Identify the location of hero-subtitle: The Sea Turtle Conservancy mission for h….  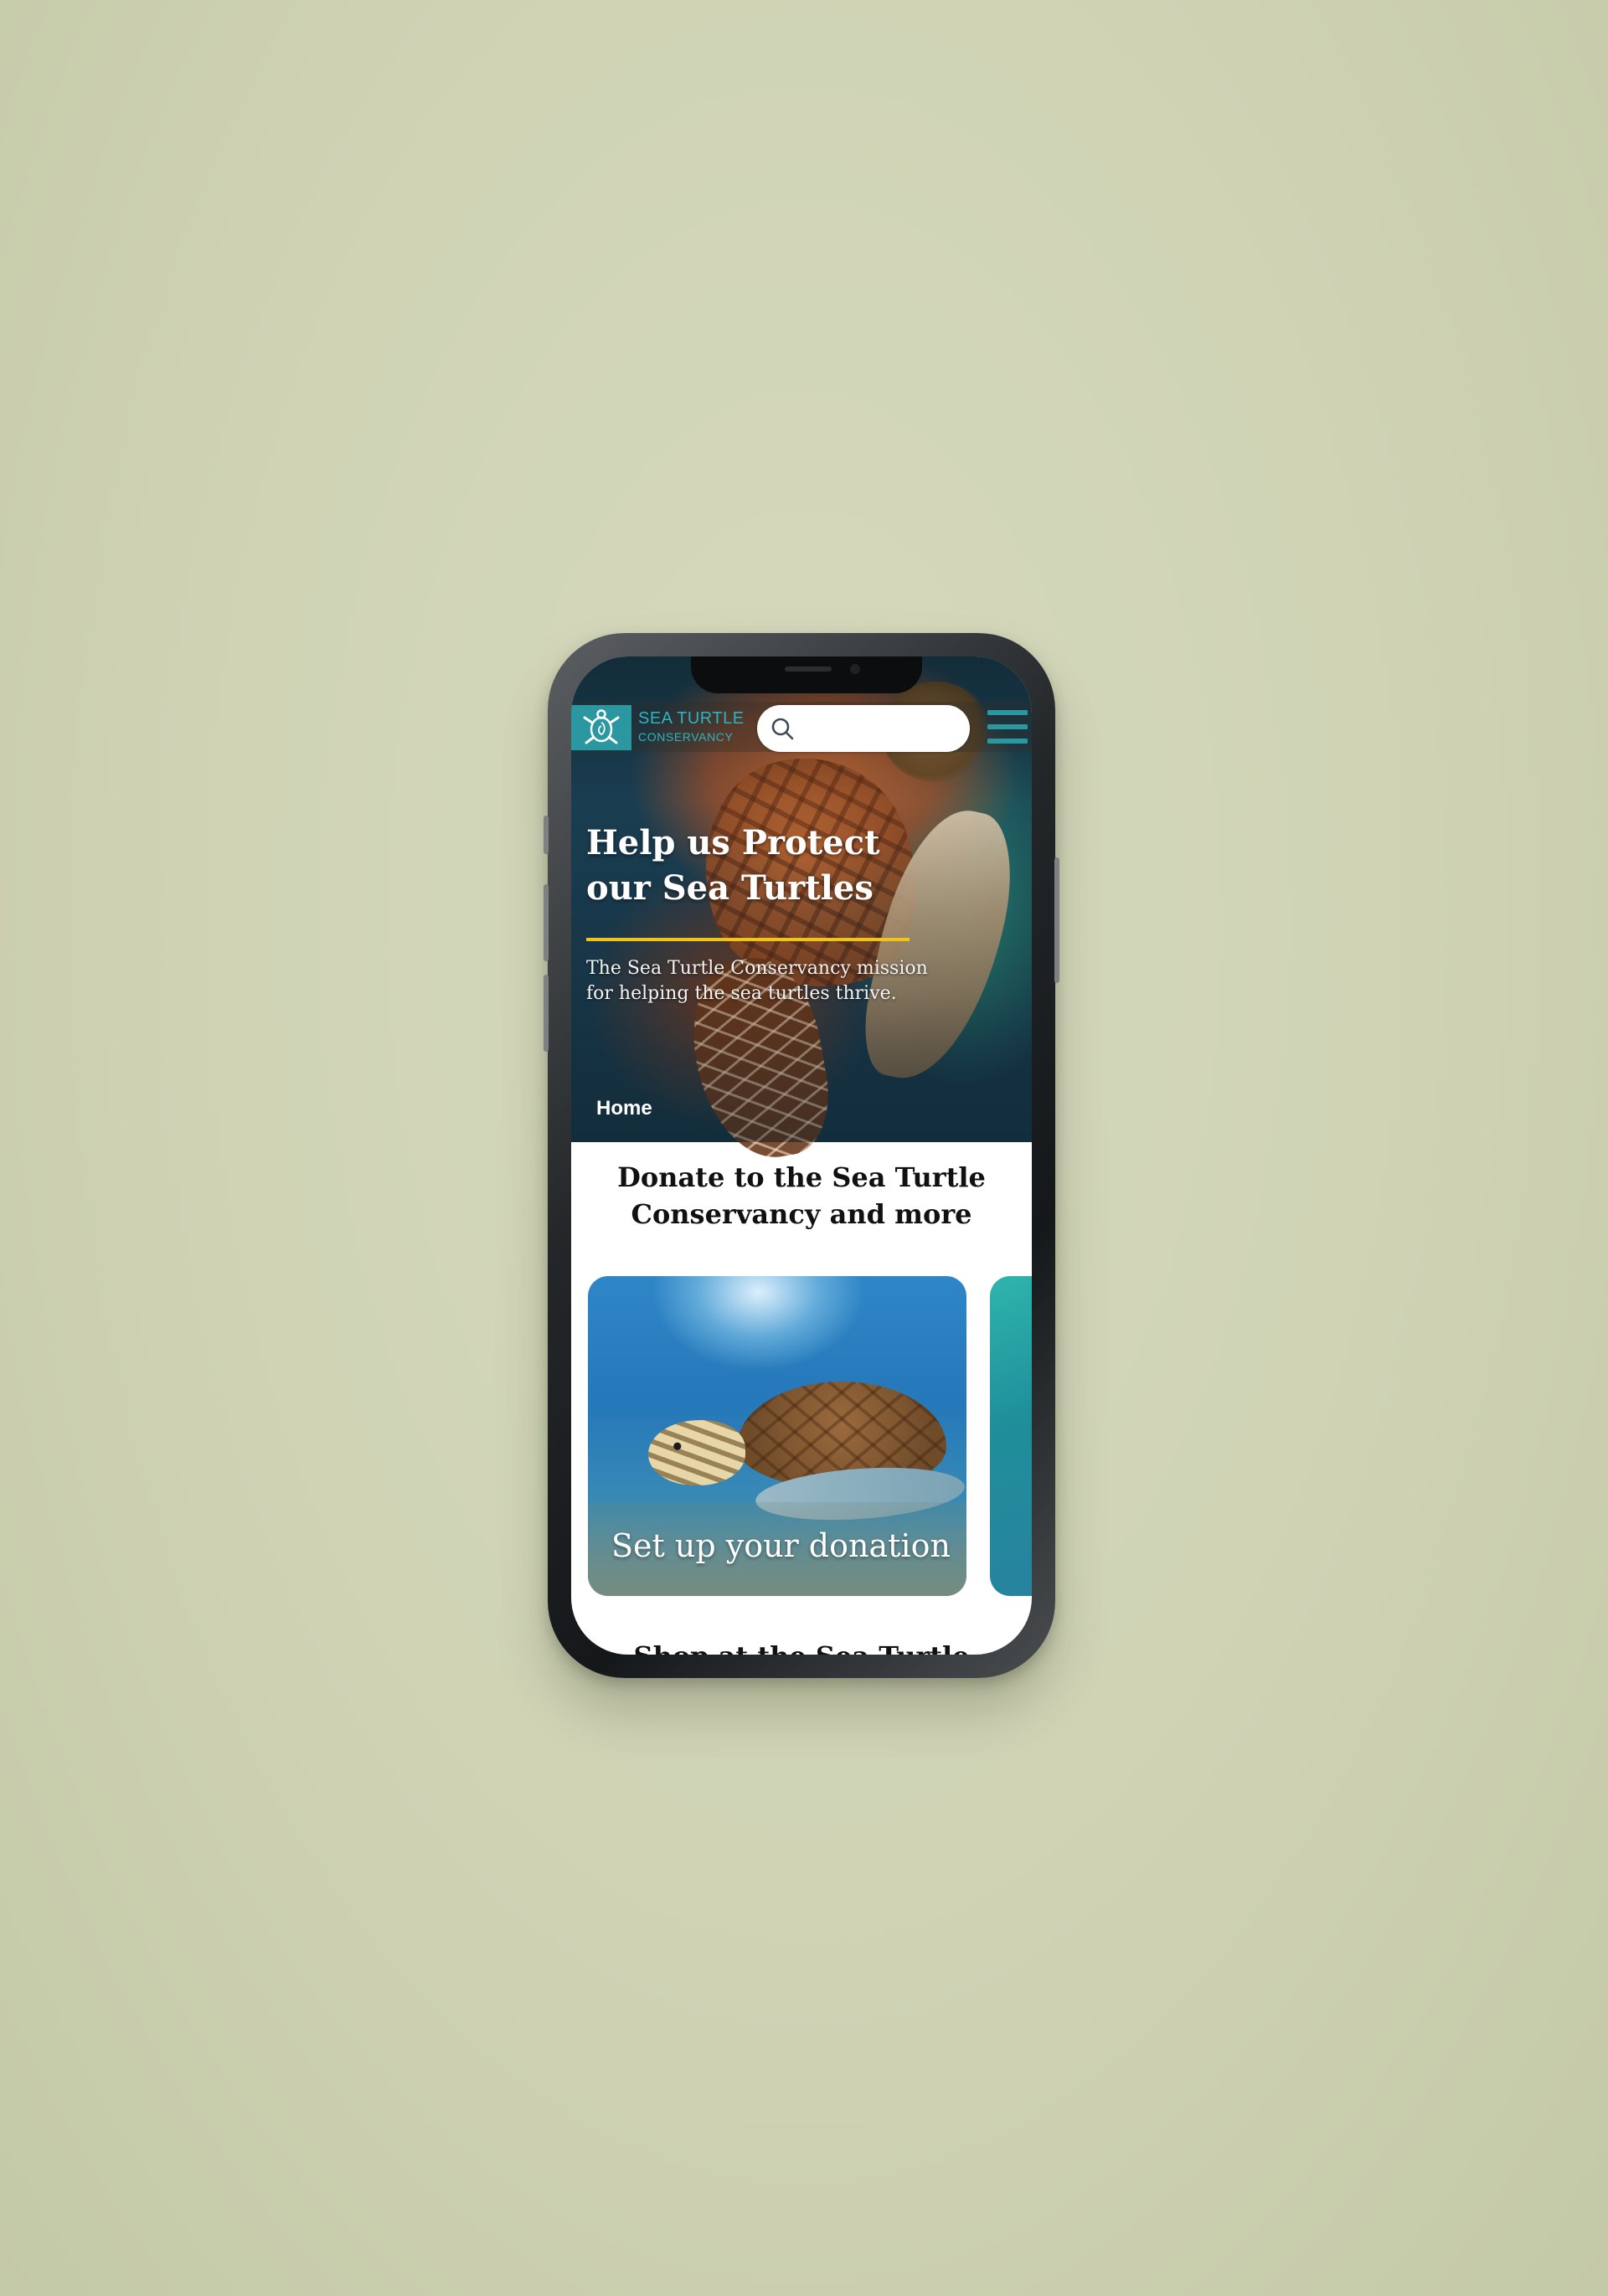
(757, 981).